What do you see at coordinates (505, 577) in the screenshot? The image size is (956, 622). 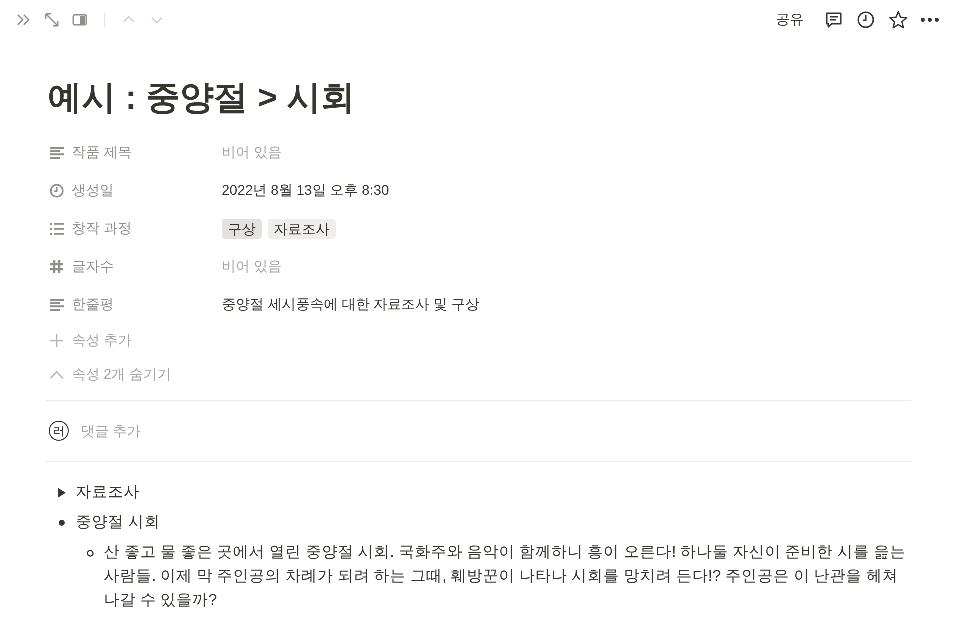 I see `block-text: 산 좋고 물 좋은 곳에서 열린 중양절 시회. 국화주와 음악이 함께하니 흥이 오른다! 하나둘 자신이 준비한 시를 읊는 사람들. 이제 막 주인공의 차례가 되려 하는 그때, 훼방꾼이 나타나 시회를 망치려 든다!? 주인공은 이 난관을 헤쳐 나갈 수 있을까?` at bounding box center [505, 577].